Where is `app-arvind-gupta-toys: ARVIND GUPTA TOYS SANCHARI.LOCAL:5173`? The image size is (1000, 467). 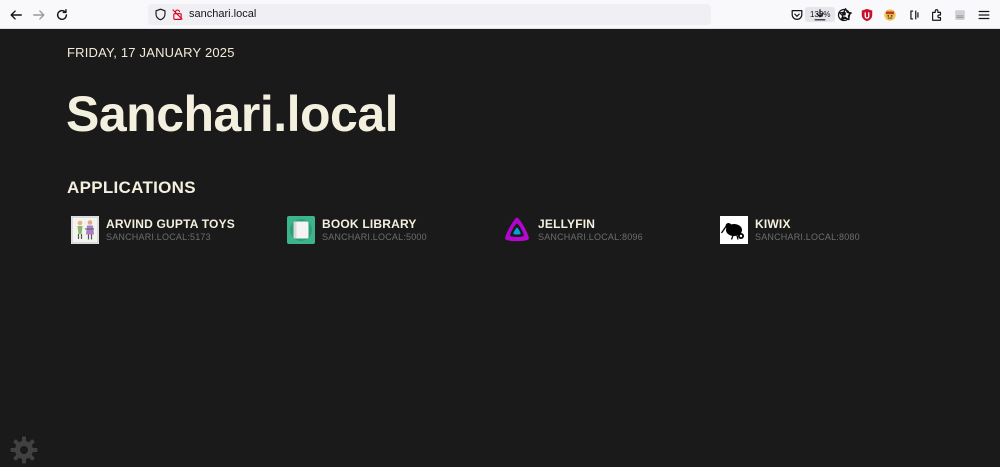 app-arvind-gupta-toys: ARVIND GUPTA TOYS SANCHARI.LOCAL:5173 is located at coordinates (176, 231).